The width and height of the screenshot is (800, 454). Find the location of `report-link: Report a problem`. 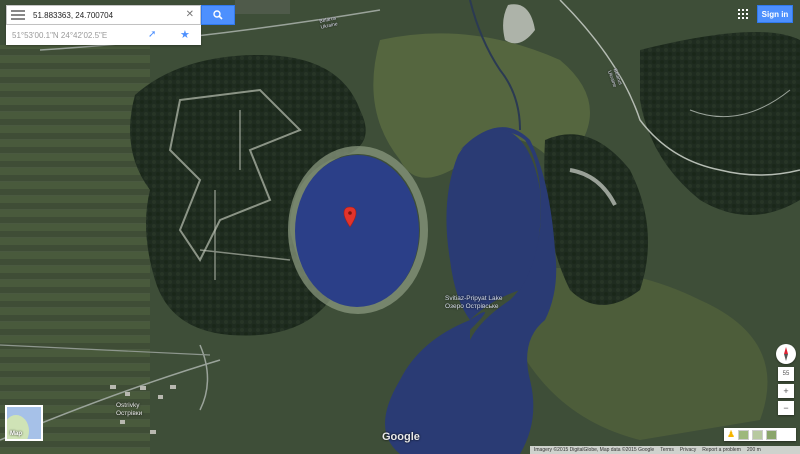

report-link: Report a problem is located at coordinates (721, 450).